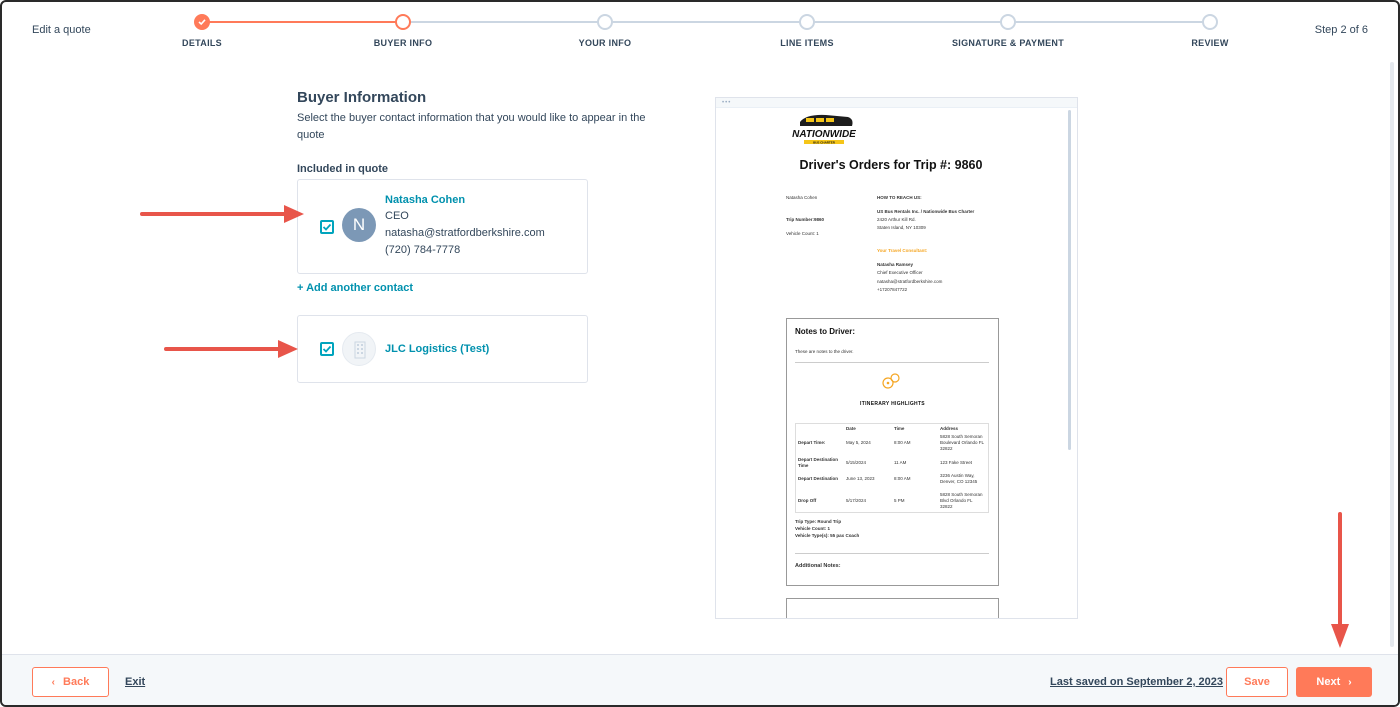 This screenshot has width=1400, height=707. What do you see at coordinates (901, 227) in the screenshot?
I see `preview-address-2: Staten Island, NY 10309` at bounding box center [901, 227].